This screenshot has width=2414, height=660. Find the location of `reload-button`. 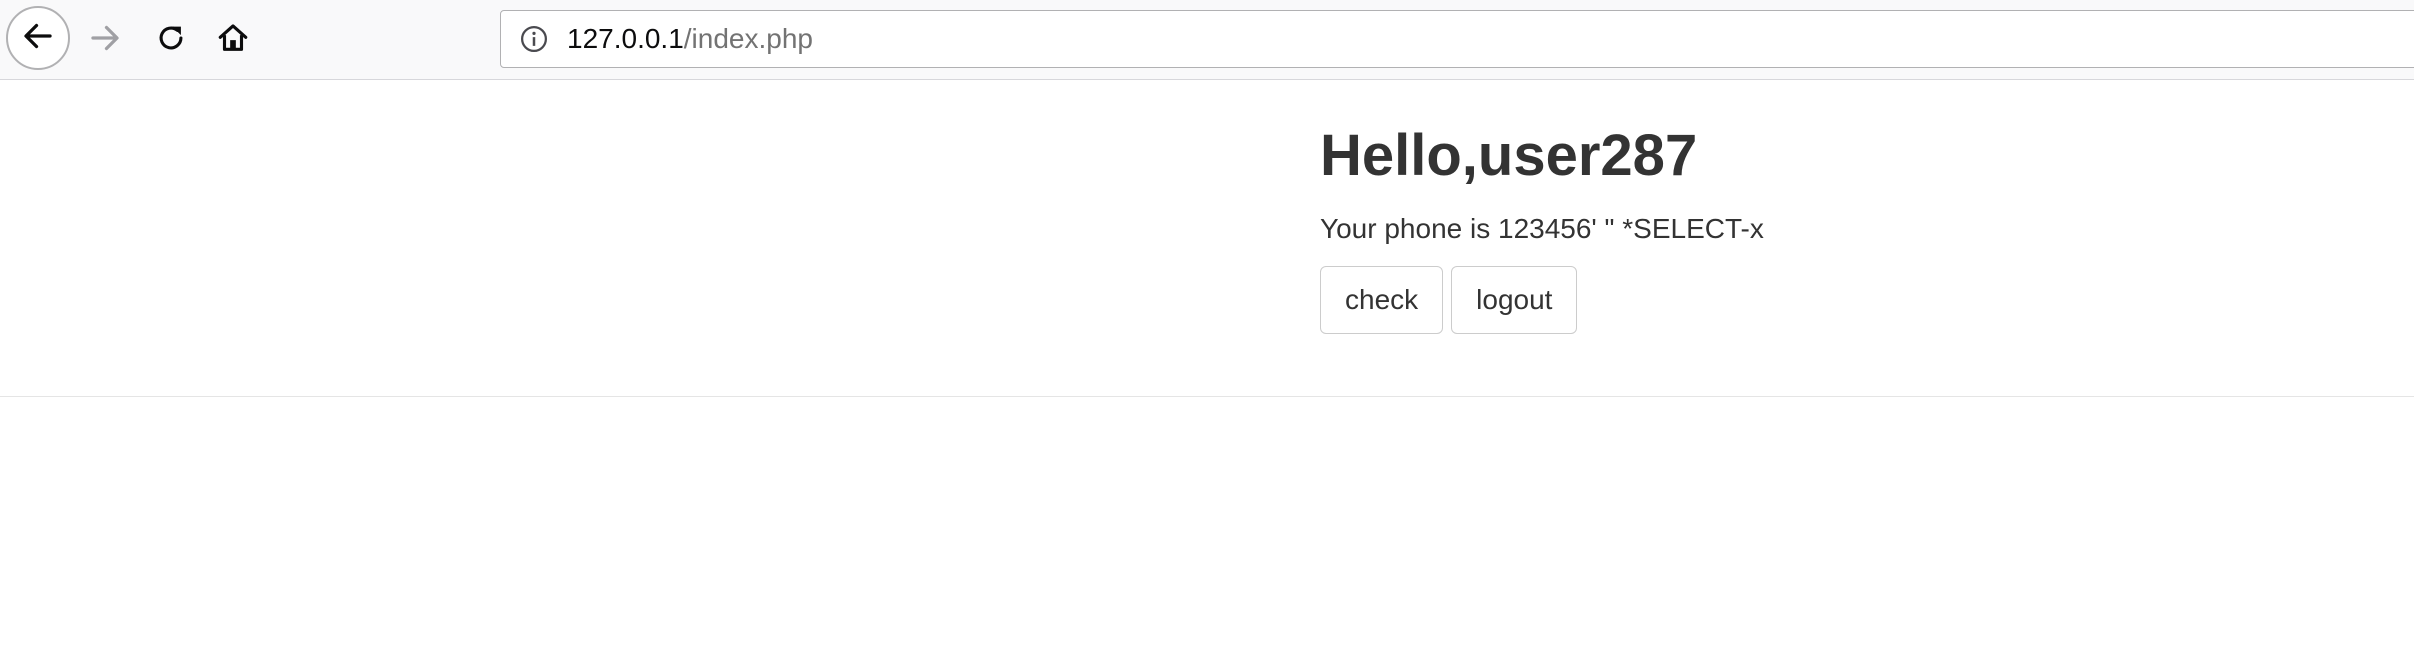

reload-button is located at coordinates (171, 40).